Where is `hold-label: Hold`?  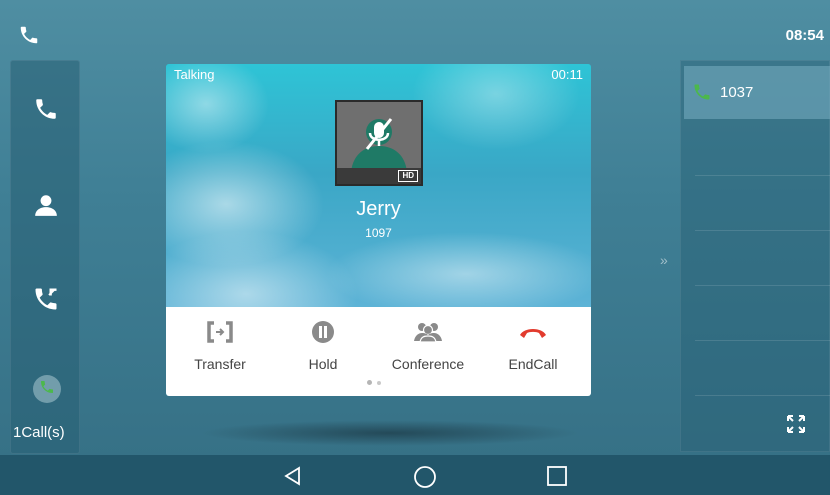 hold-label: Hold is located at coordinates (323, 364).